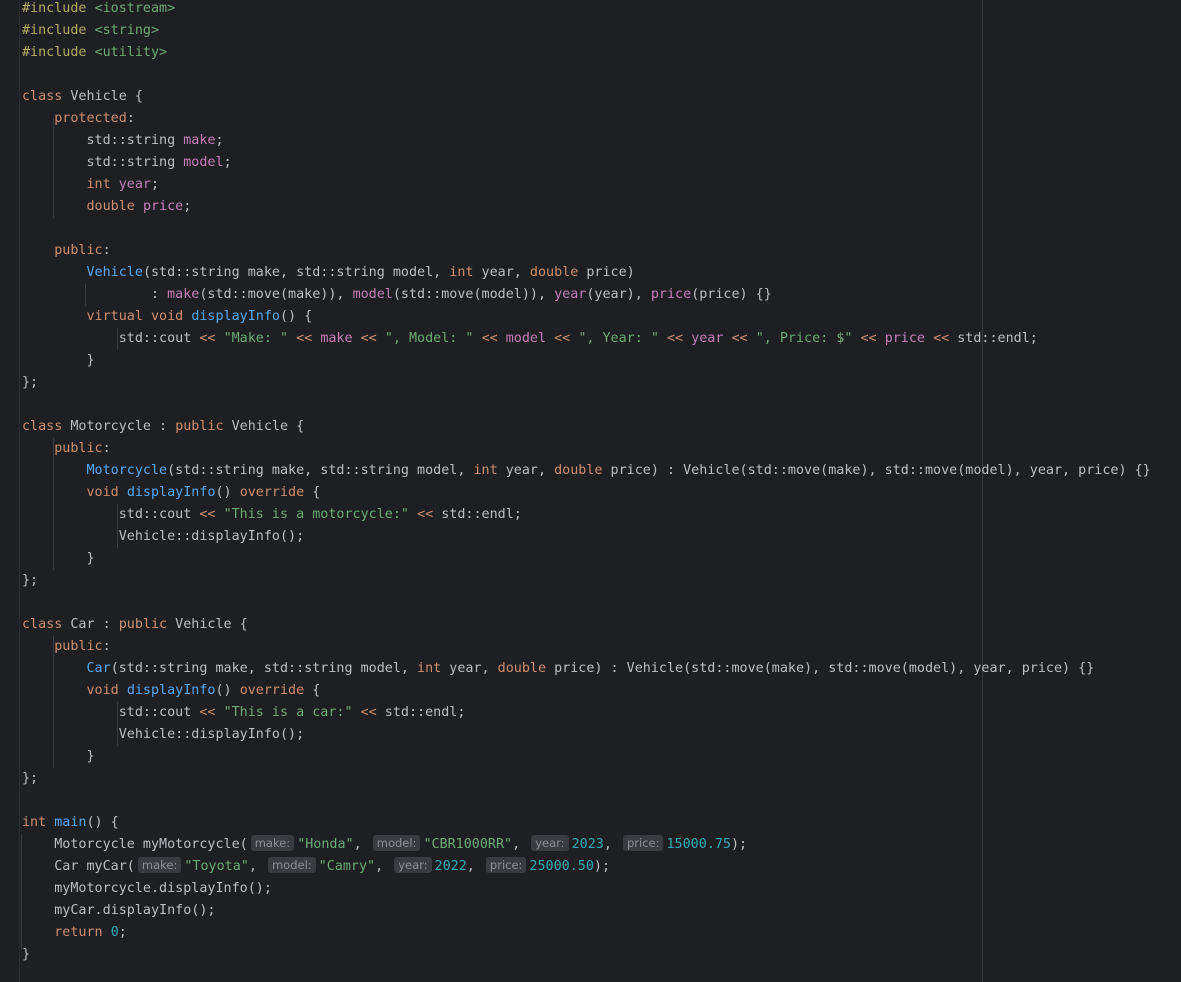 Image resolution: width=1181 pixels, height=982 pixels. What do you see at coordinates (601, 933) in the screenshot?
I see `code-line: return 0;` at bounding box center [601, 933].